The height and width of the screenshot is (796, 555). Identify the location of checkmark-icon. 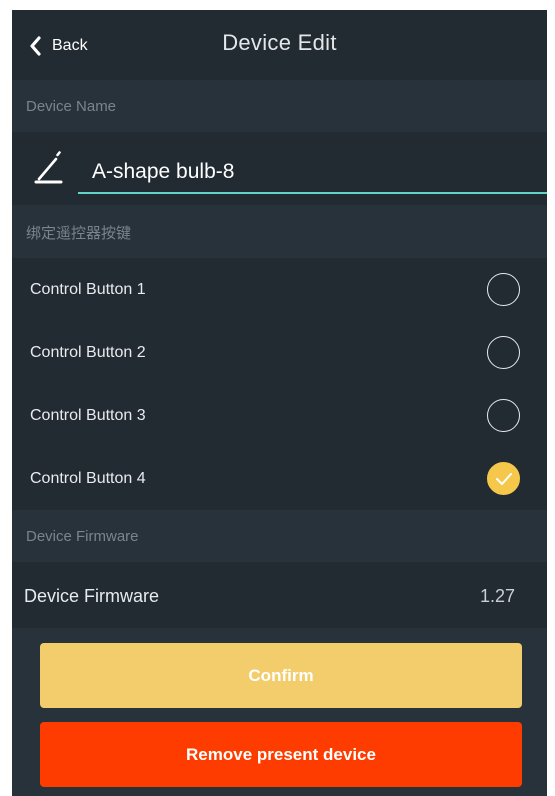
(503, 478).